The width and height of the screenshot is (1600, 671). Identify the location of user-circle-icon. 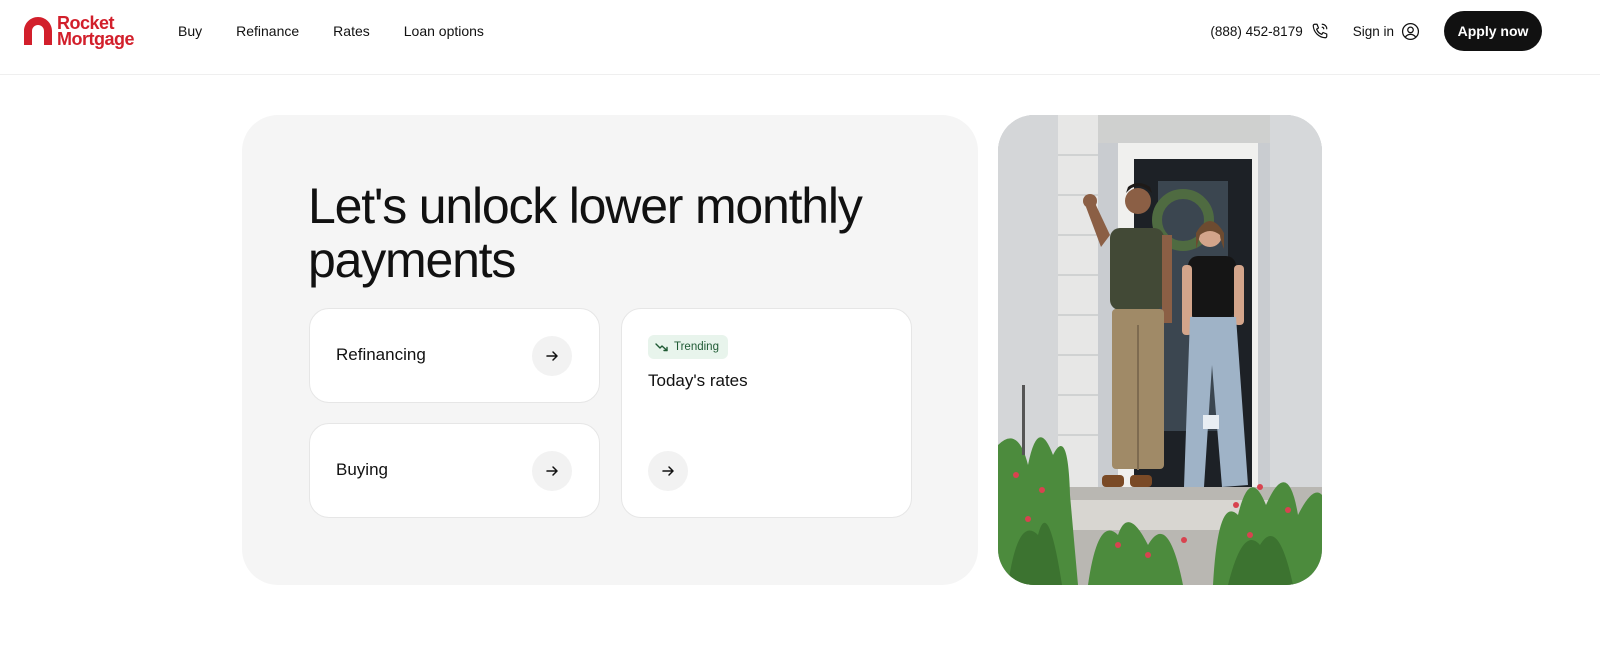
(1410, 31).